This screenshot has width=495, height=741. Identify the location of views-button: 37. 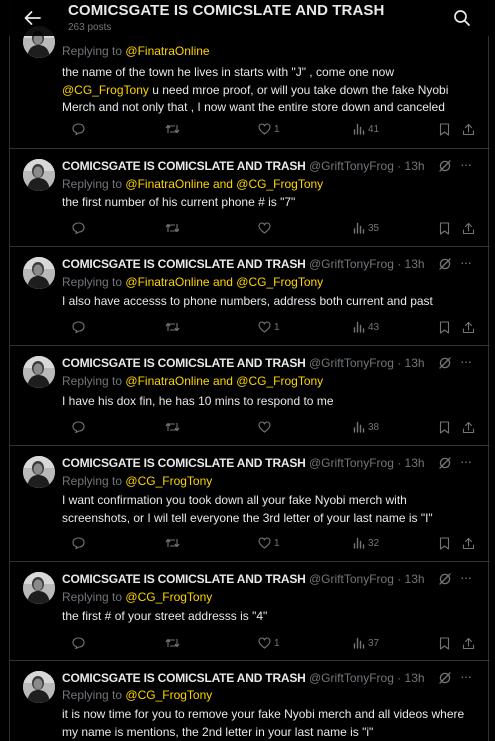
(366, 643).